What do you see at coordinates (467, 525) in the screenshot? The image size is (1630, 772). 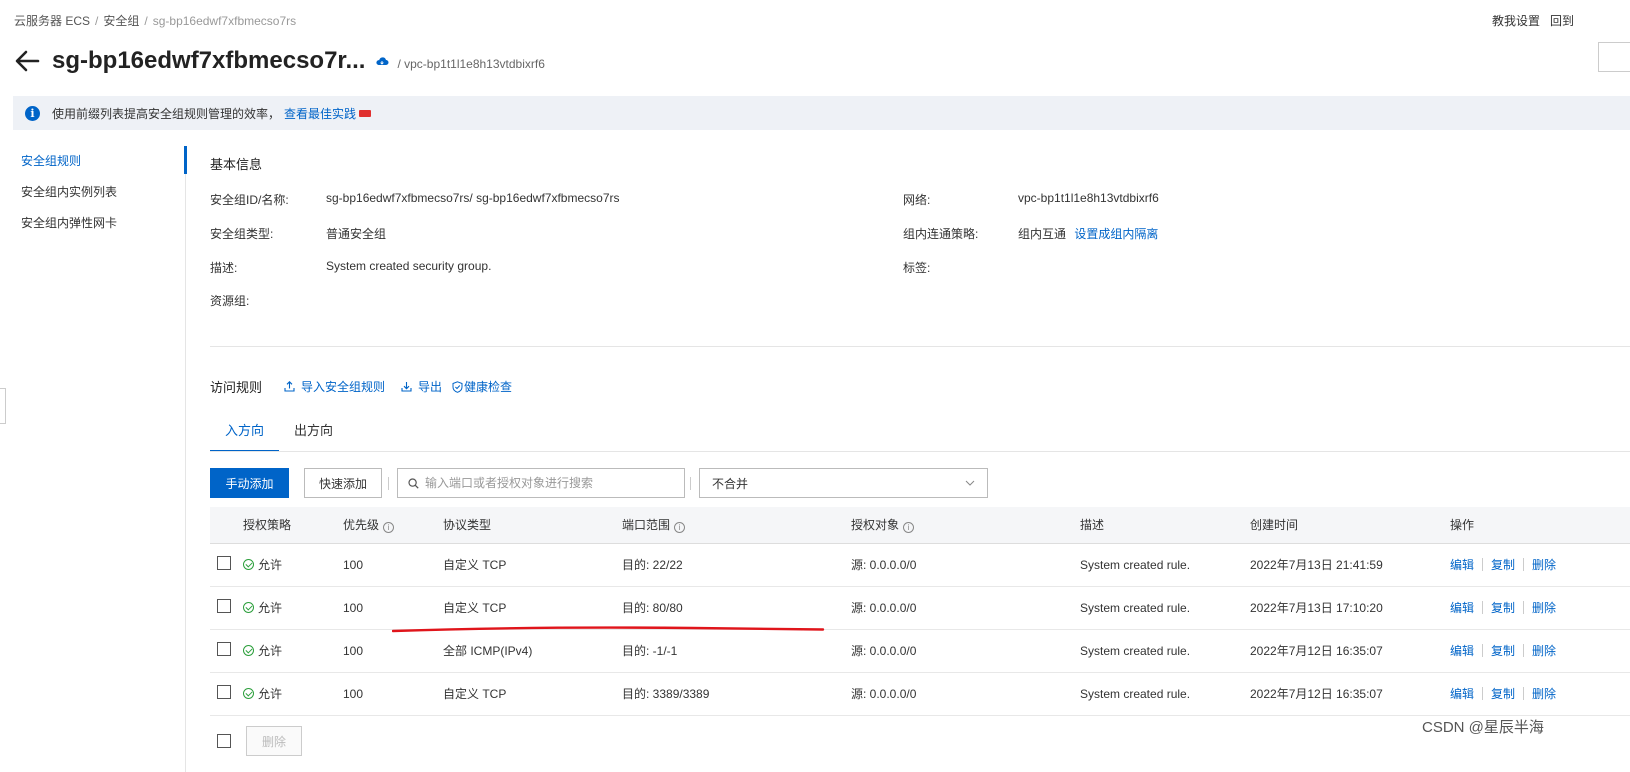 I see `col-protocol: 协议类型` at bounding box center [467, 525].